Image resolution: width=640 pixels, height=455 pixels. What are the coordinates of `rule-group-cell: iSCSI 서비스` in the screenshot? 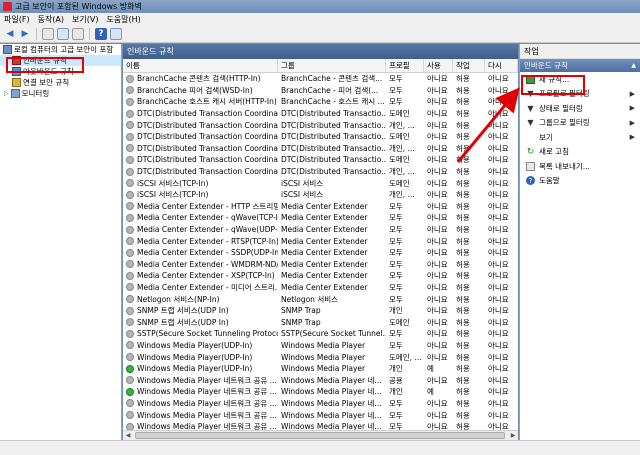 It's located at (332, 183).